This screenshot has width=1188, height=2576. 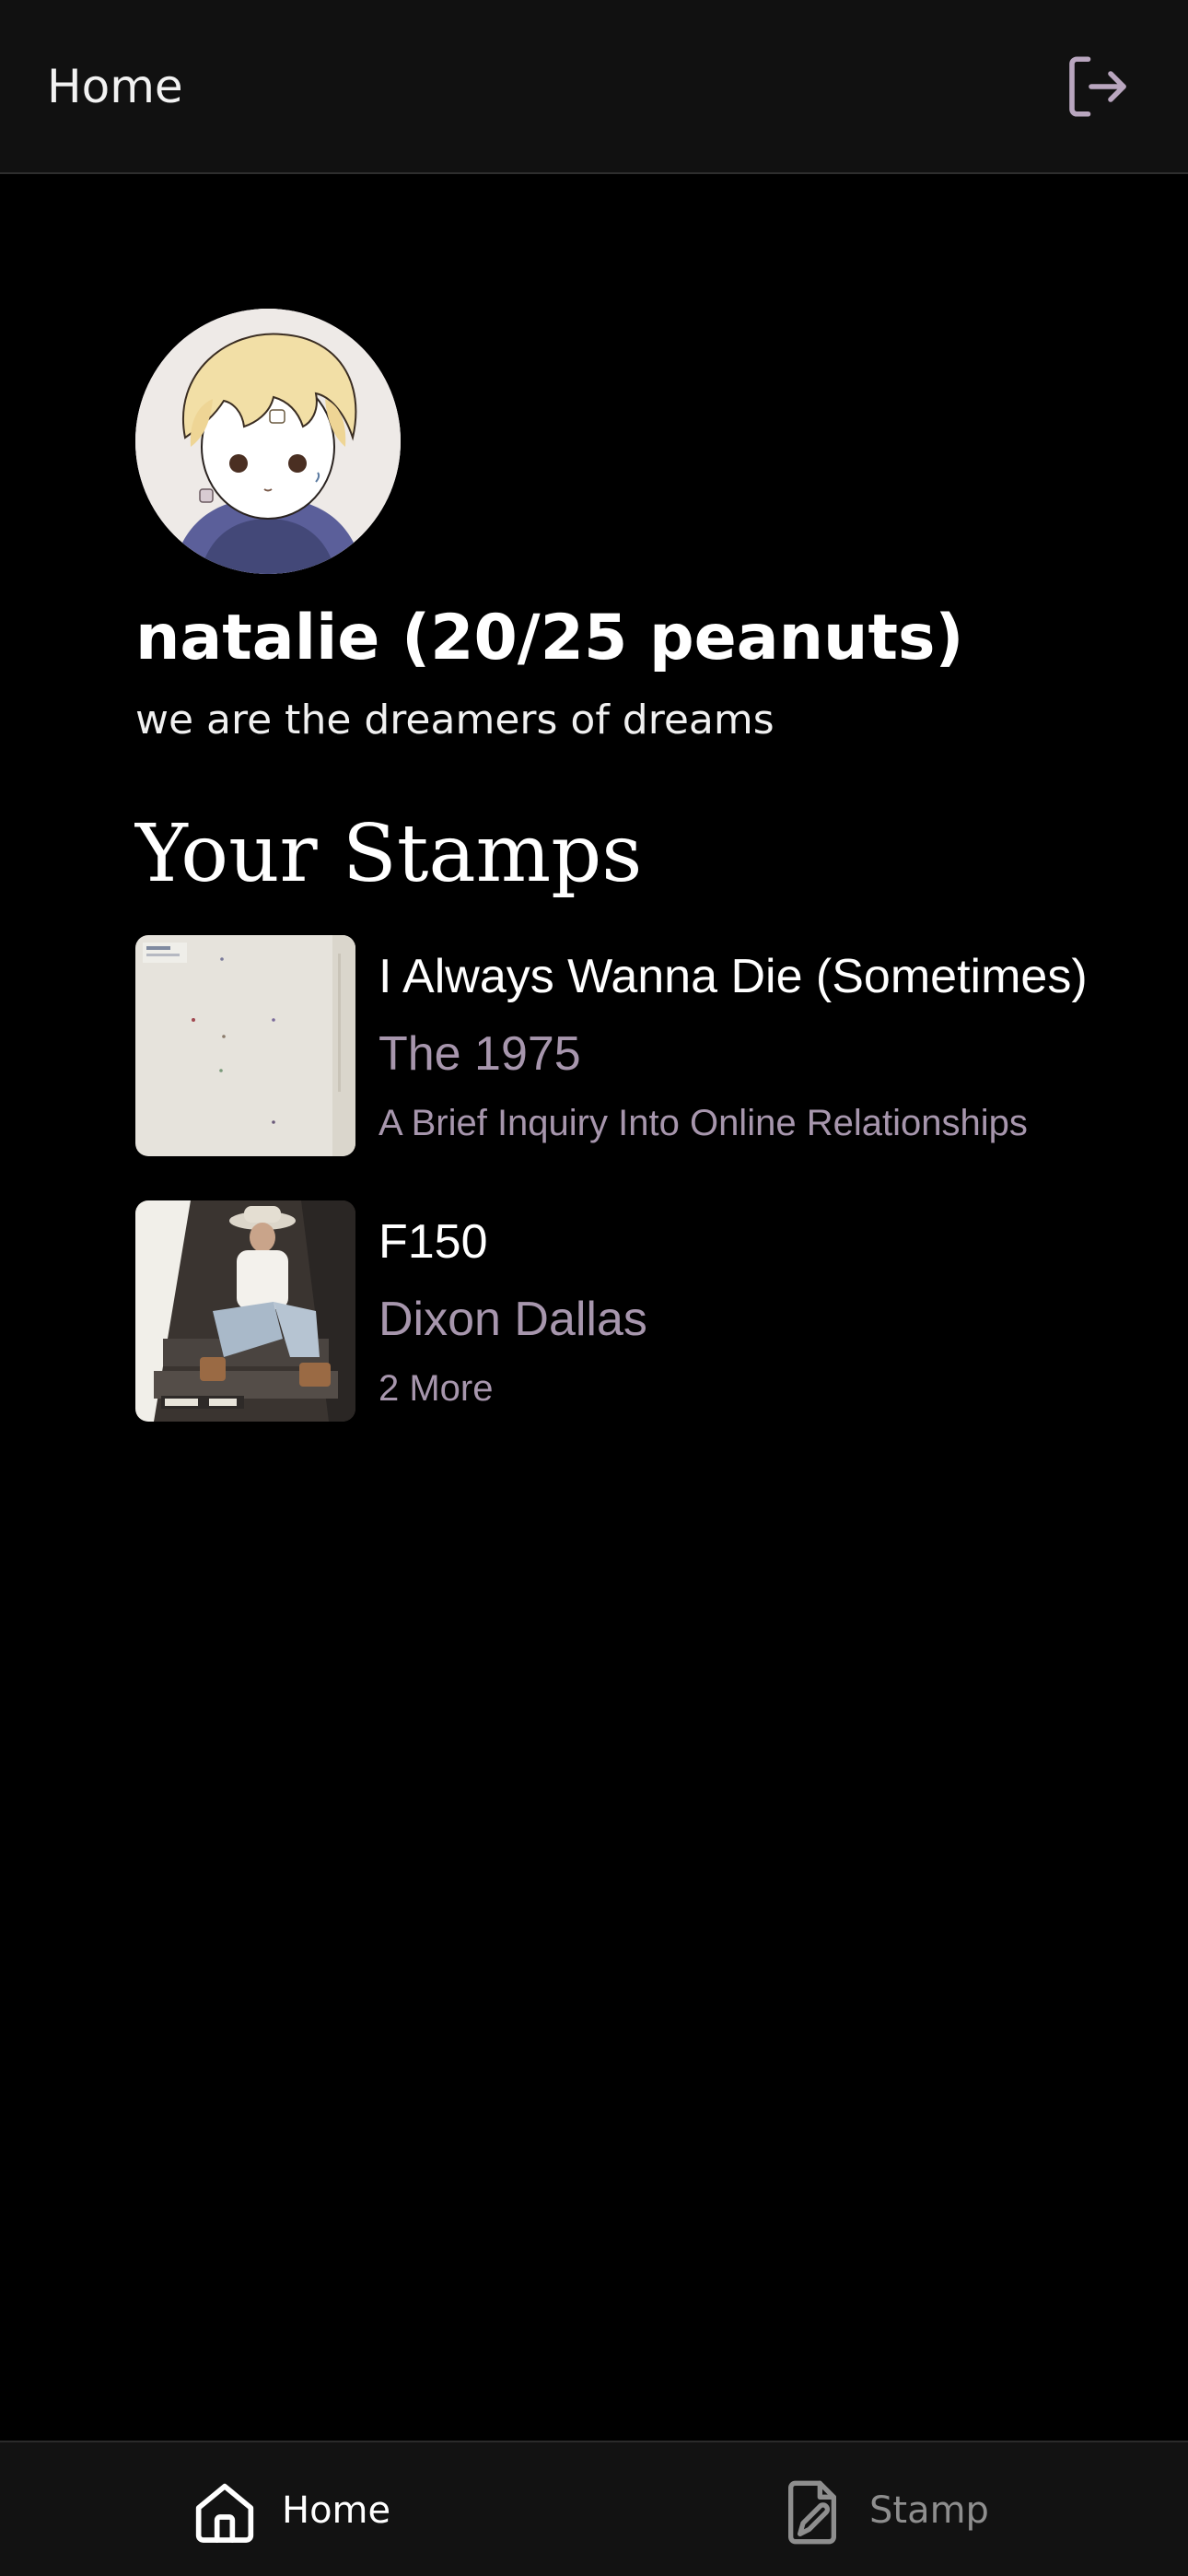 I want to click on stamps-section-title: Your Stamps, so click(x=389, y=854).